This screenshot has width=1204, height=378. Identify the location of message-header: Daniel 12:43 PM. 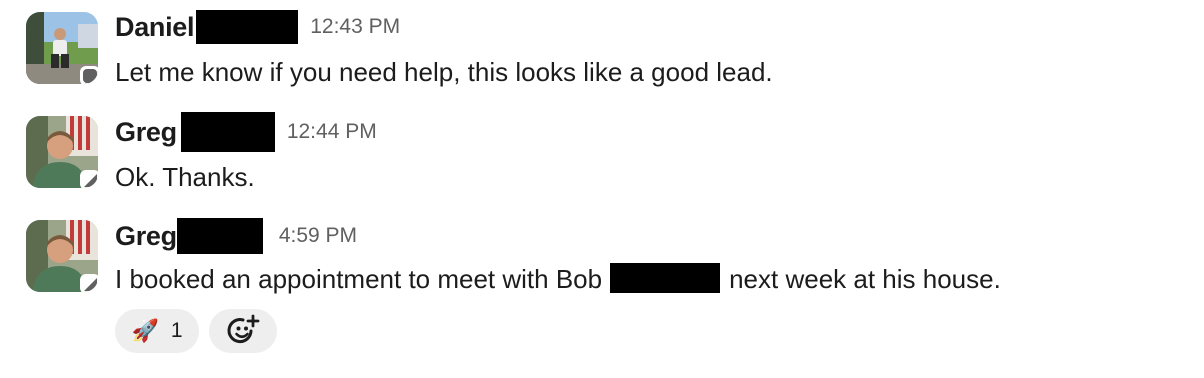
(257, 27).